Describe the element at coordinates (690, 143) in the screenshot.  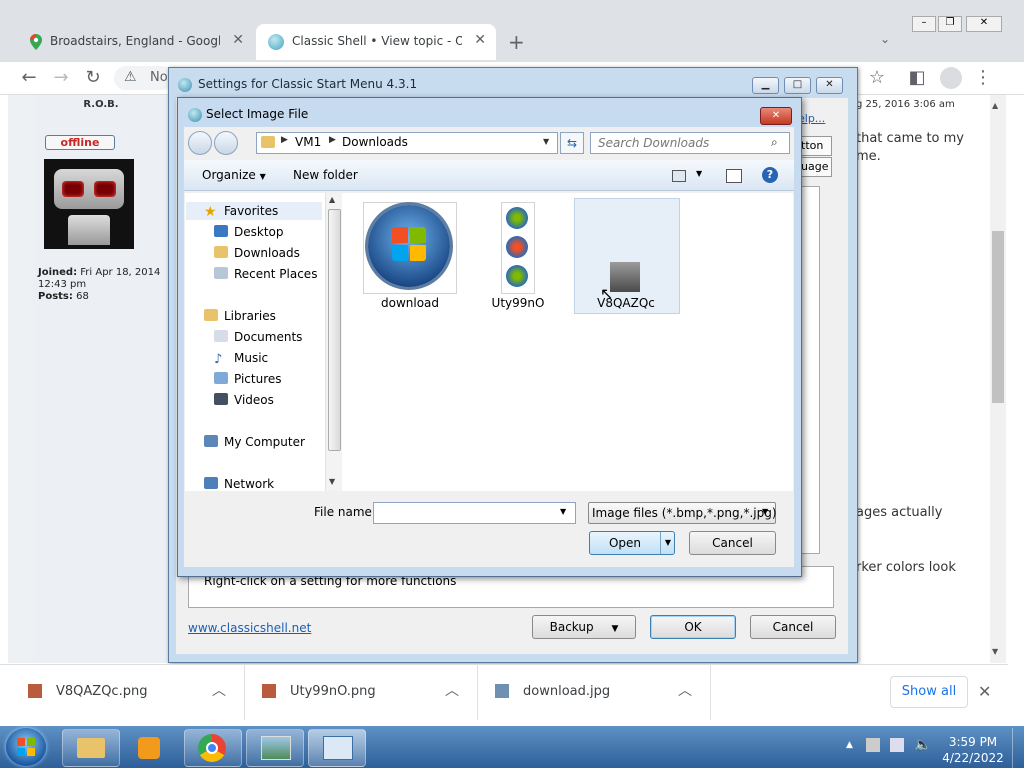
I see `search-downloads-input: Search Downloads ⌕` at that location.